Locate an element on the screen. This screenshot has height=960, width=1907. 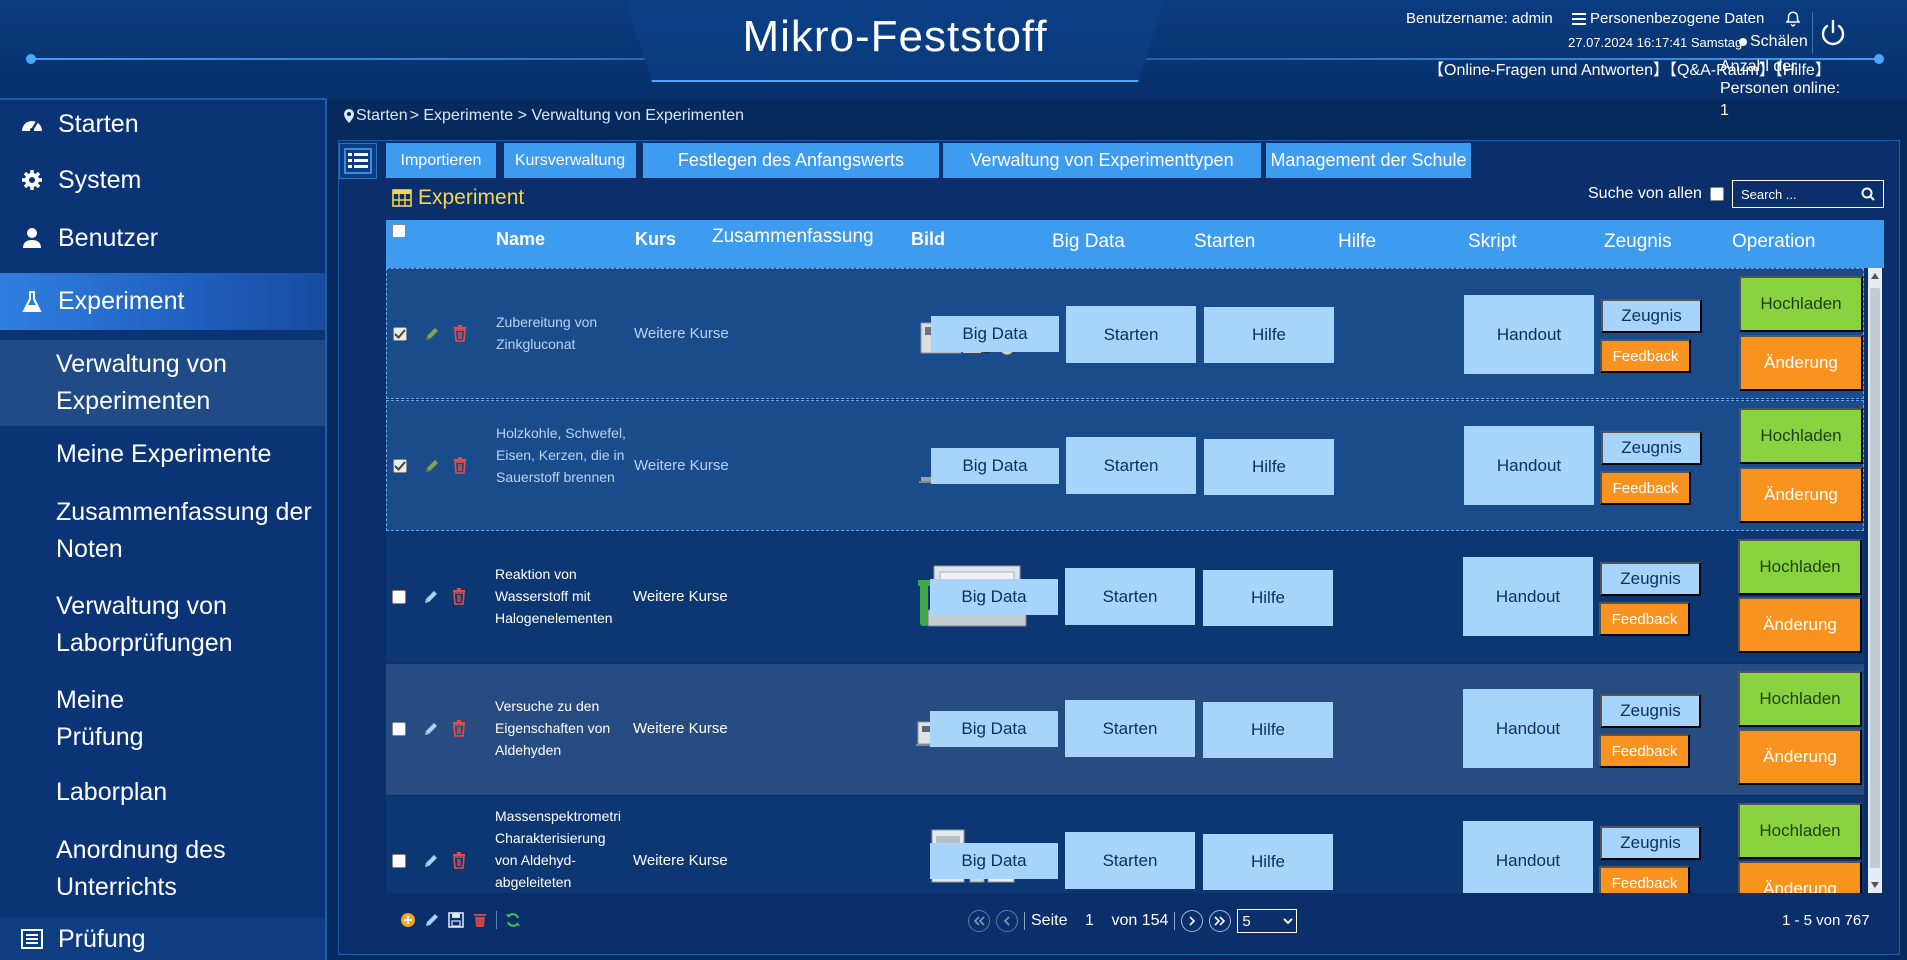
first-page-button is located at coordinates (979, 921).